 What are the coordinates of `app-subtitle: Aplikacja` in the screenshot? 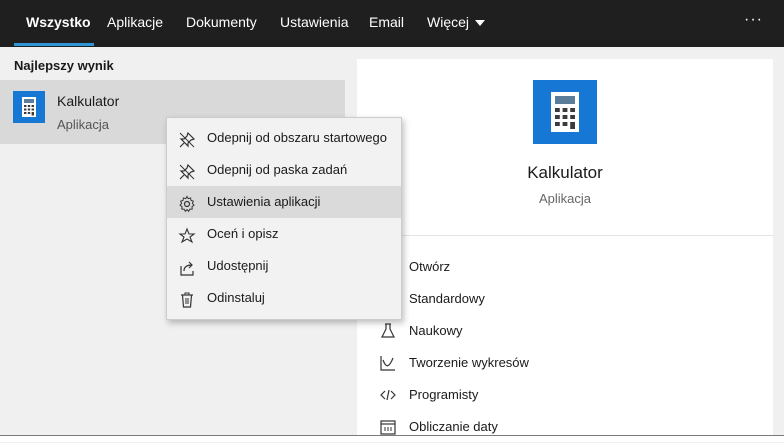 It's located at (565, 198).